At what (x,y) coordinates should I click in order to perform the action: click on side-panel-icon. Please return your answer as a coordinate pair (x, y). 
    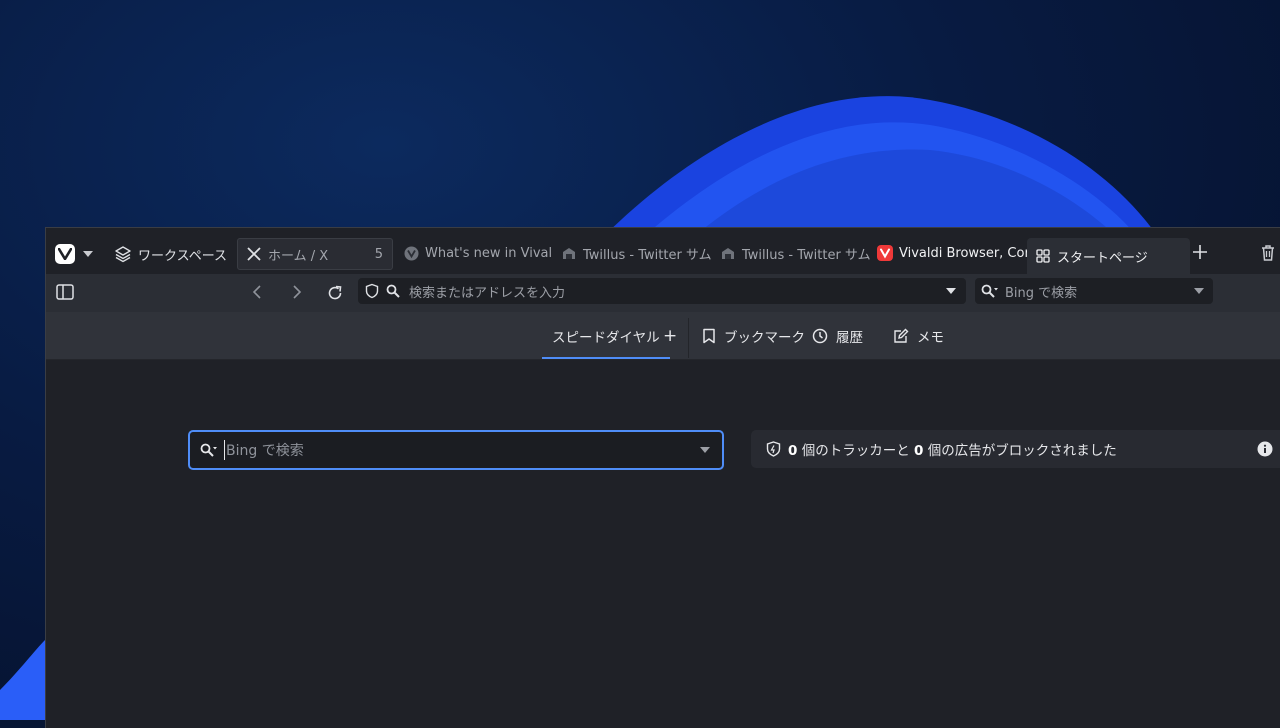
    Looking at the image, I should click on (65, 292).